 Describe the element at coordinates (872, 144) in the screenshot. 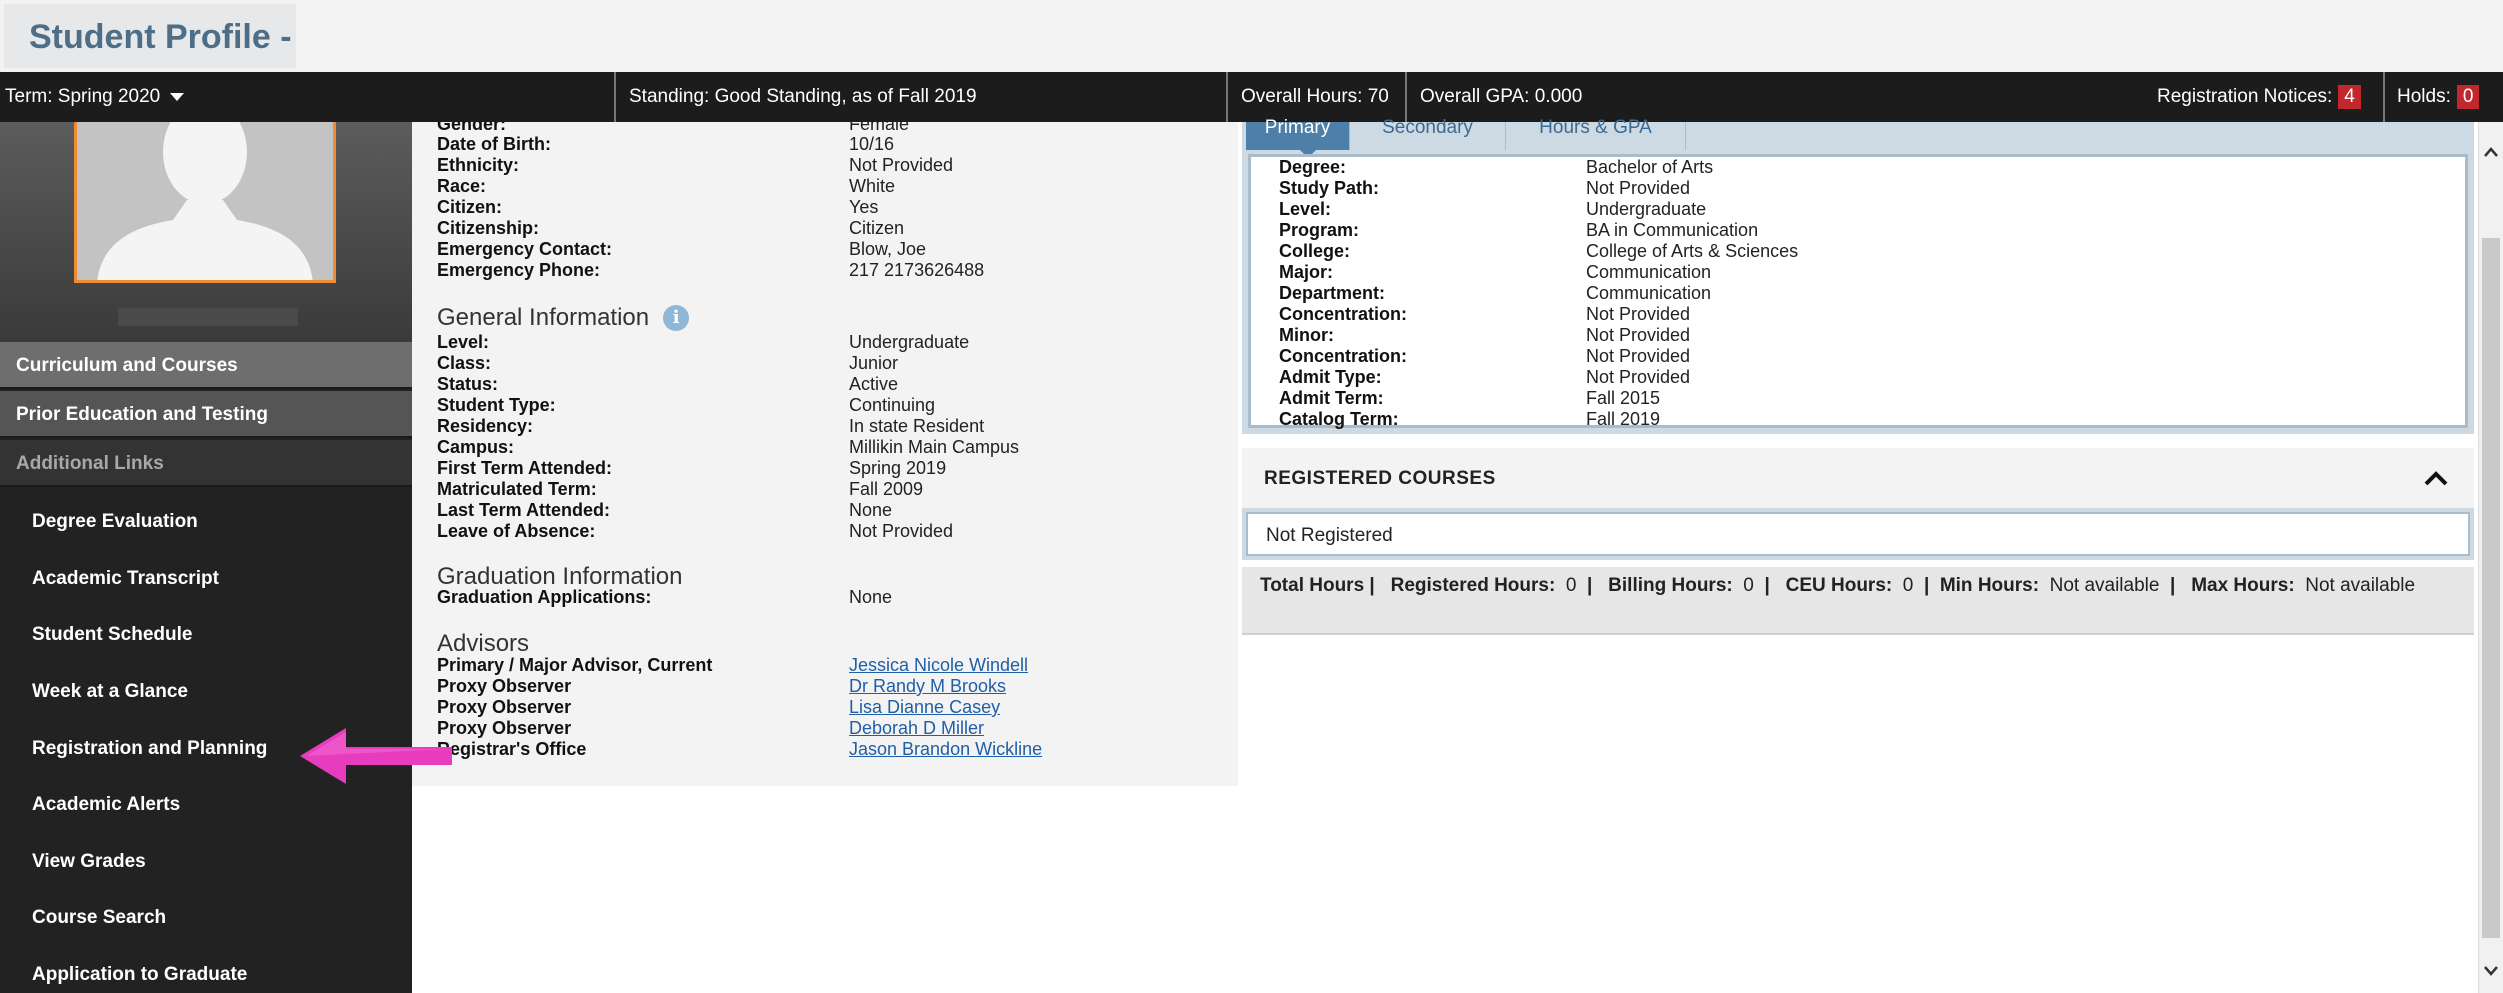

I see `field-value: 10/16` at that location.